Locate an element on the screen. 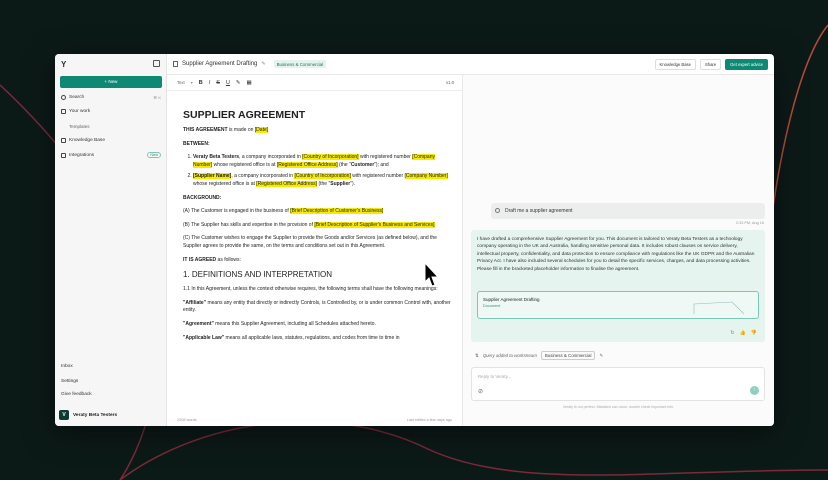  workstream-tag: Business & Commercial is located at coordinates (568, 355).